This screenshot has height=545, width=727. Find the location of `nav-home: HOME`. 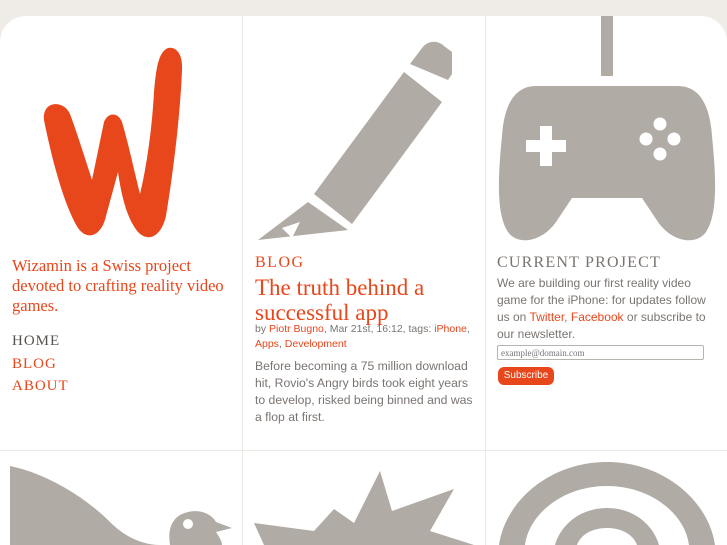

nav-home: HOME is located at coordinates (40, 341).